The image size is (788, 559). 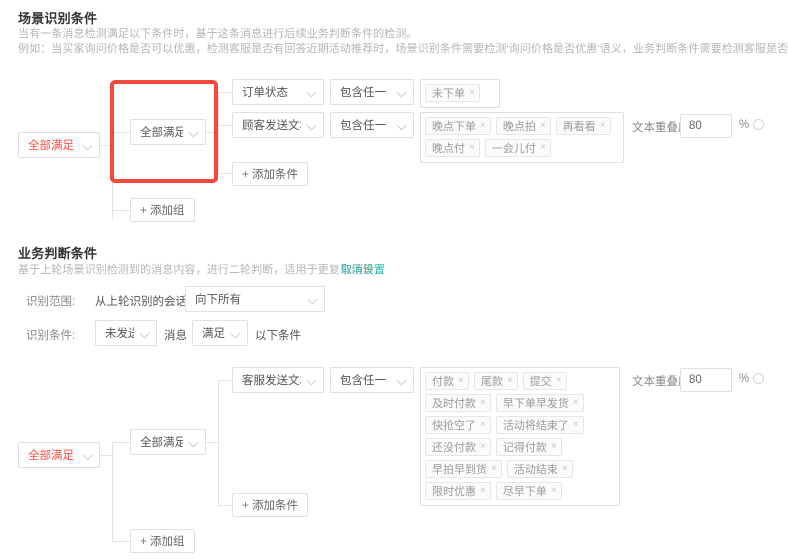 I want to click on section1-row1-field-select: 顾客发送文本, so click(x=278, y=125).